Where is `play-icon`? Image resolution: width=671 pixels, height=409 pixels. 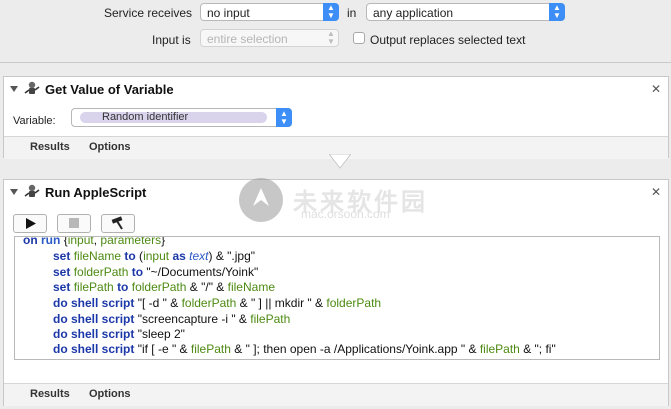
play-icon is located at coordinates (31, 223).